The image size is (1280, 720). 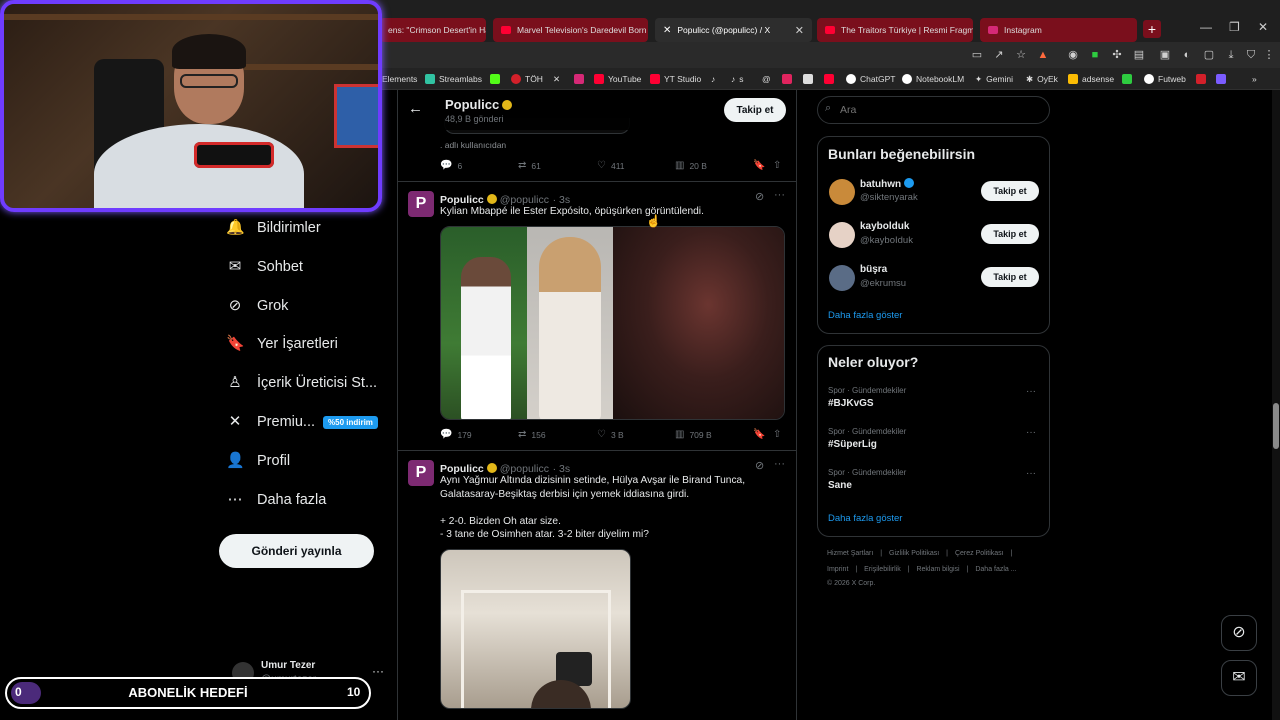 What do you see at coordinates (610, 434) in the screenshot?
I see `like-button: ♡ 3 B` at bounding box center [610, 434].